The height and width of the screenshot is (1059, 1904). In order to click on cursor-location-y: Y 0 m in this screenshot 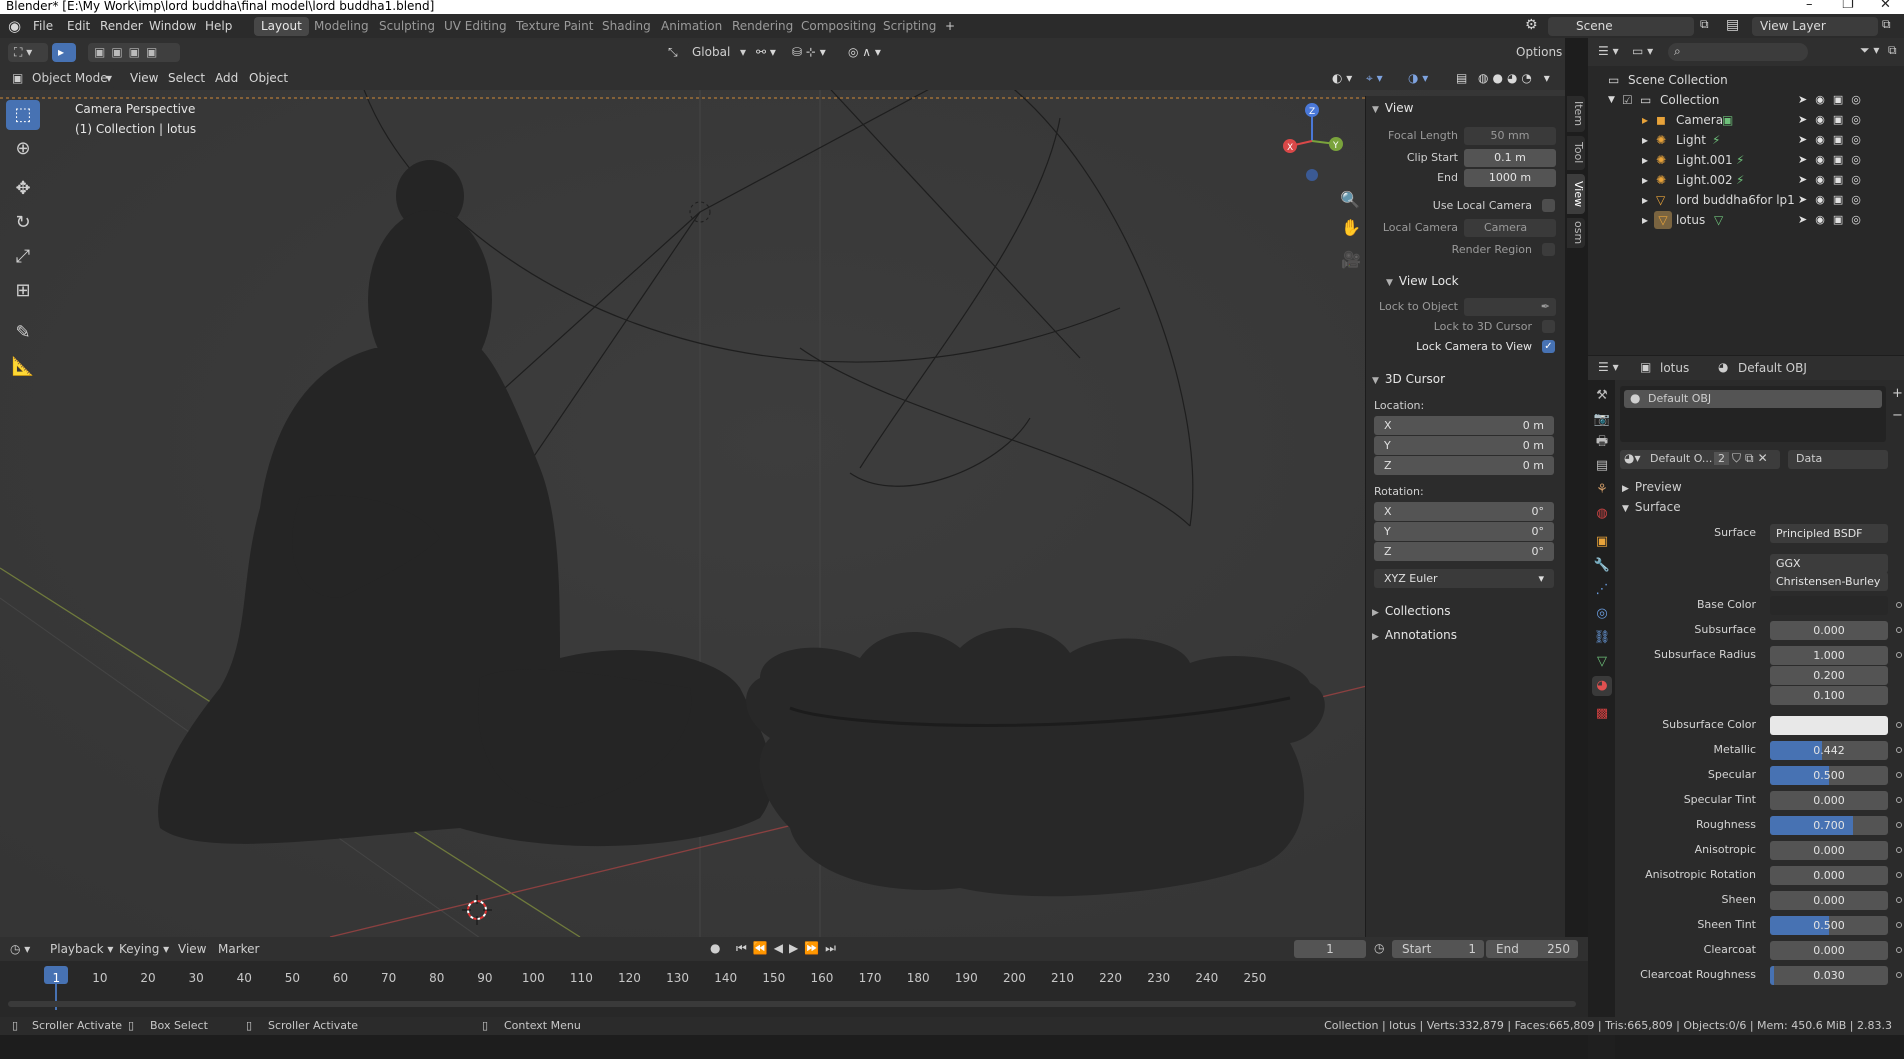, I will do `click(1464, 445)`.